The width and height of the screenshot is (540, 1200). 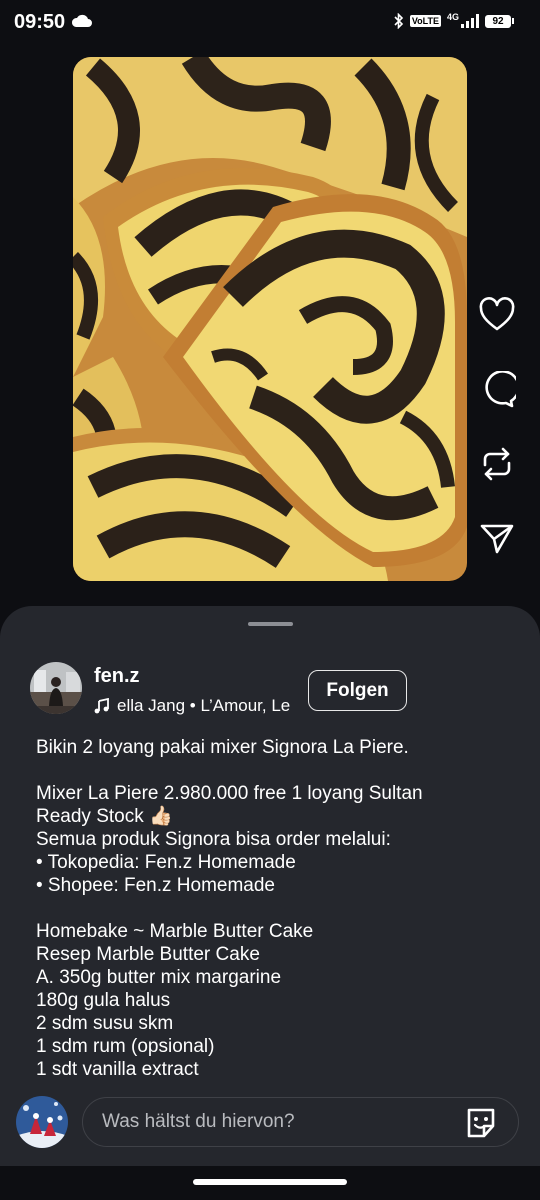 I want to click on comment-input: Was hältst du hiervon?, so click(x=300, y=1122).